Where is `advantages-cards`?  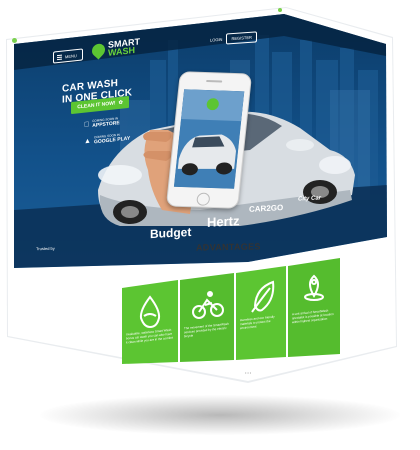
advantages-cards is located at coordinates (231, 311).